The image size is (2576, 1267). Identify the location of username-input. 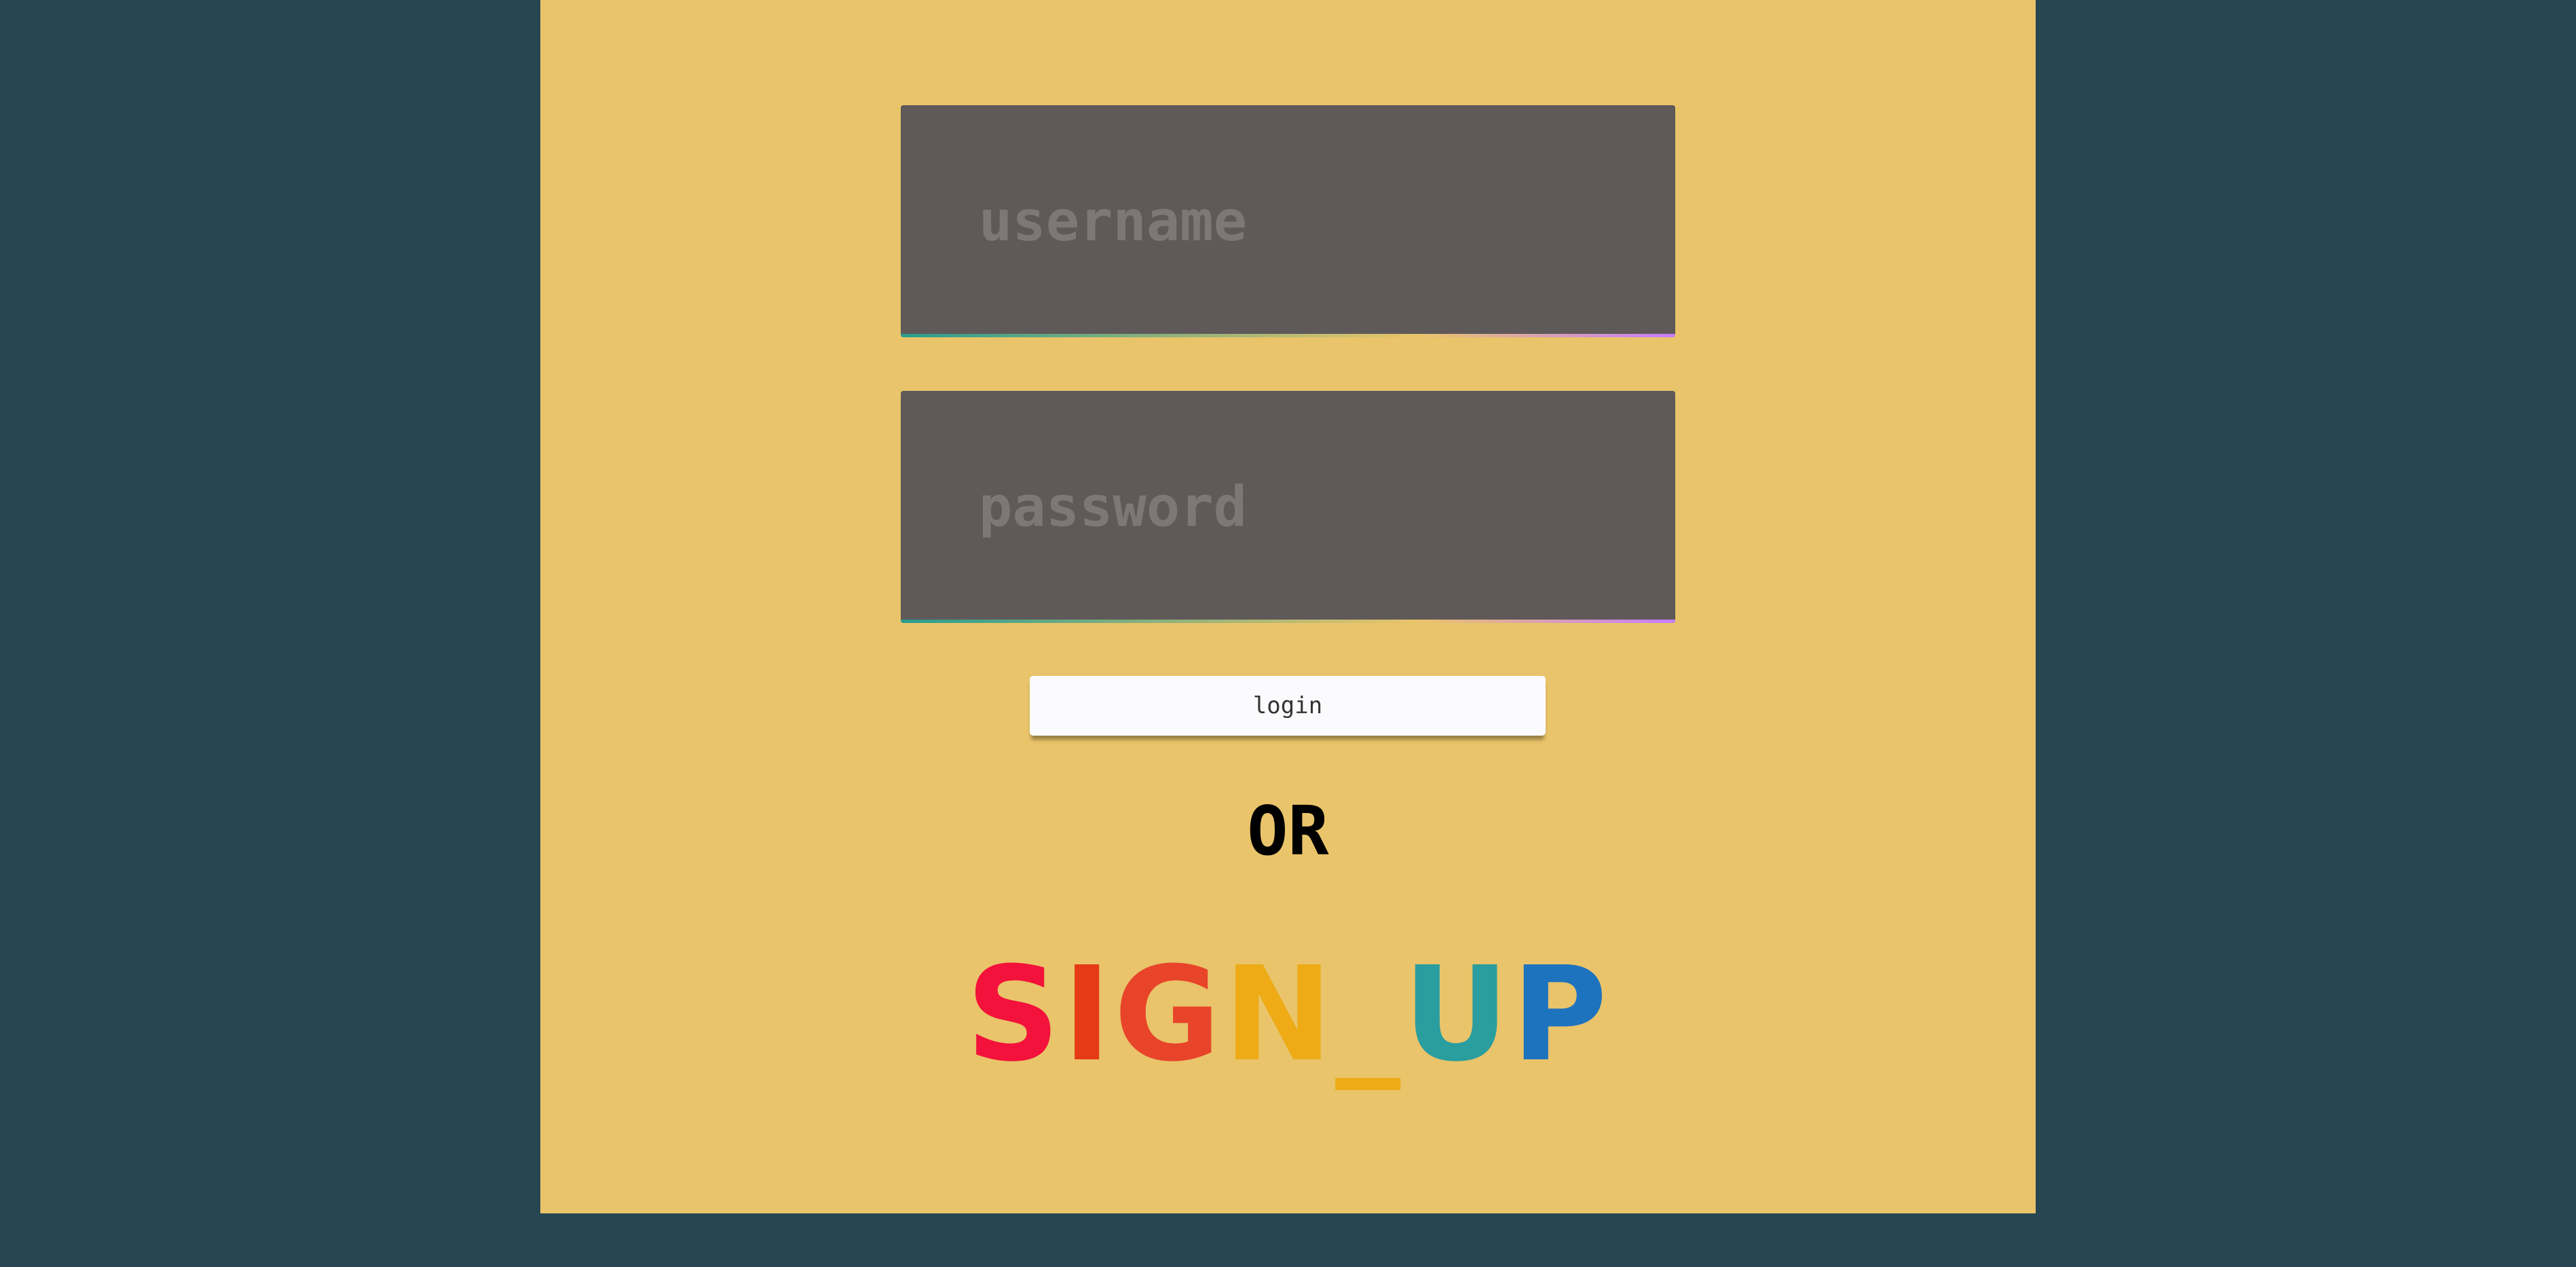
(1288, 221).